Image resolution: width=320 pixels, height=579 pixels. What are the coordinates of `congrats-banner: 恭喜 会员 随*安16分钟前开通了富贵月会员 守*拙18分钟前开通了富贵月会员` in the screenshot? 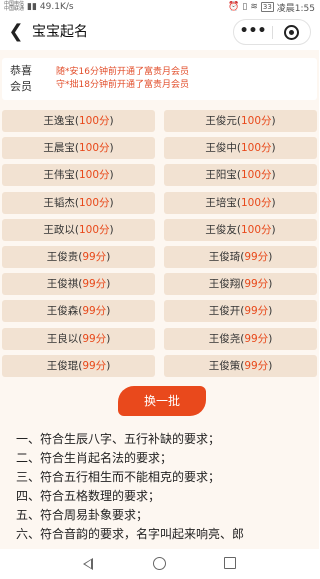 It's located at (159, 79).